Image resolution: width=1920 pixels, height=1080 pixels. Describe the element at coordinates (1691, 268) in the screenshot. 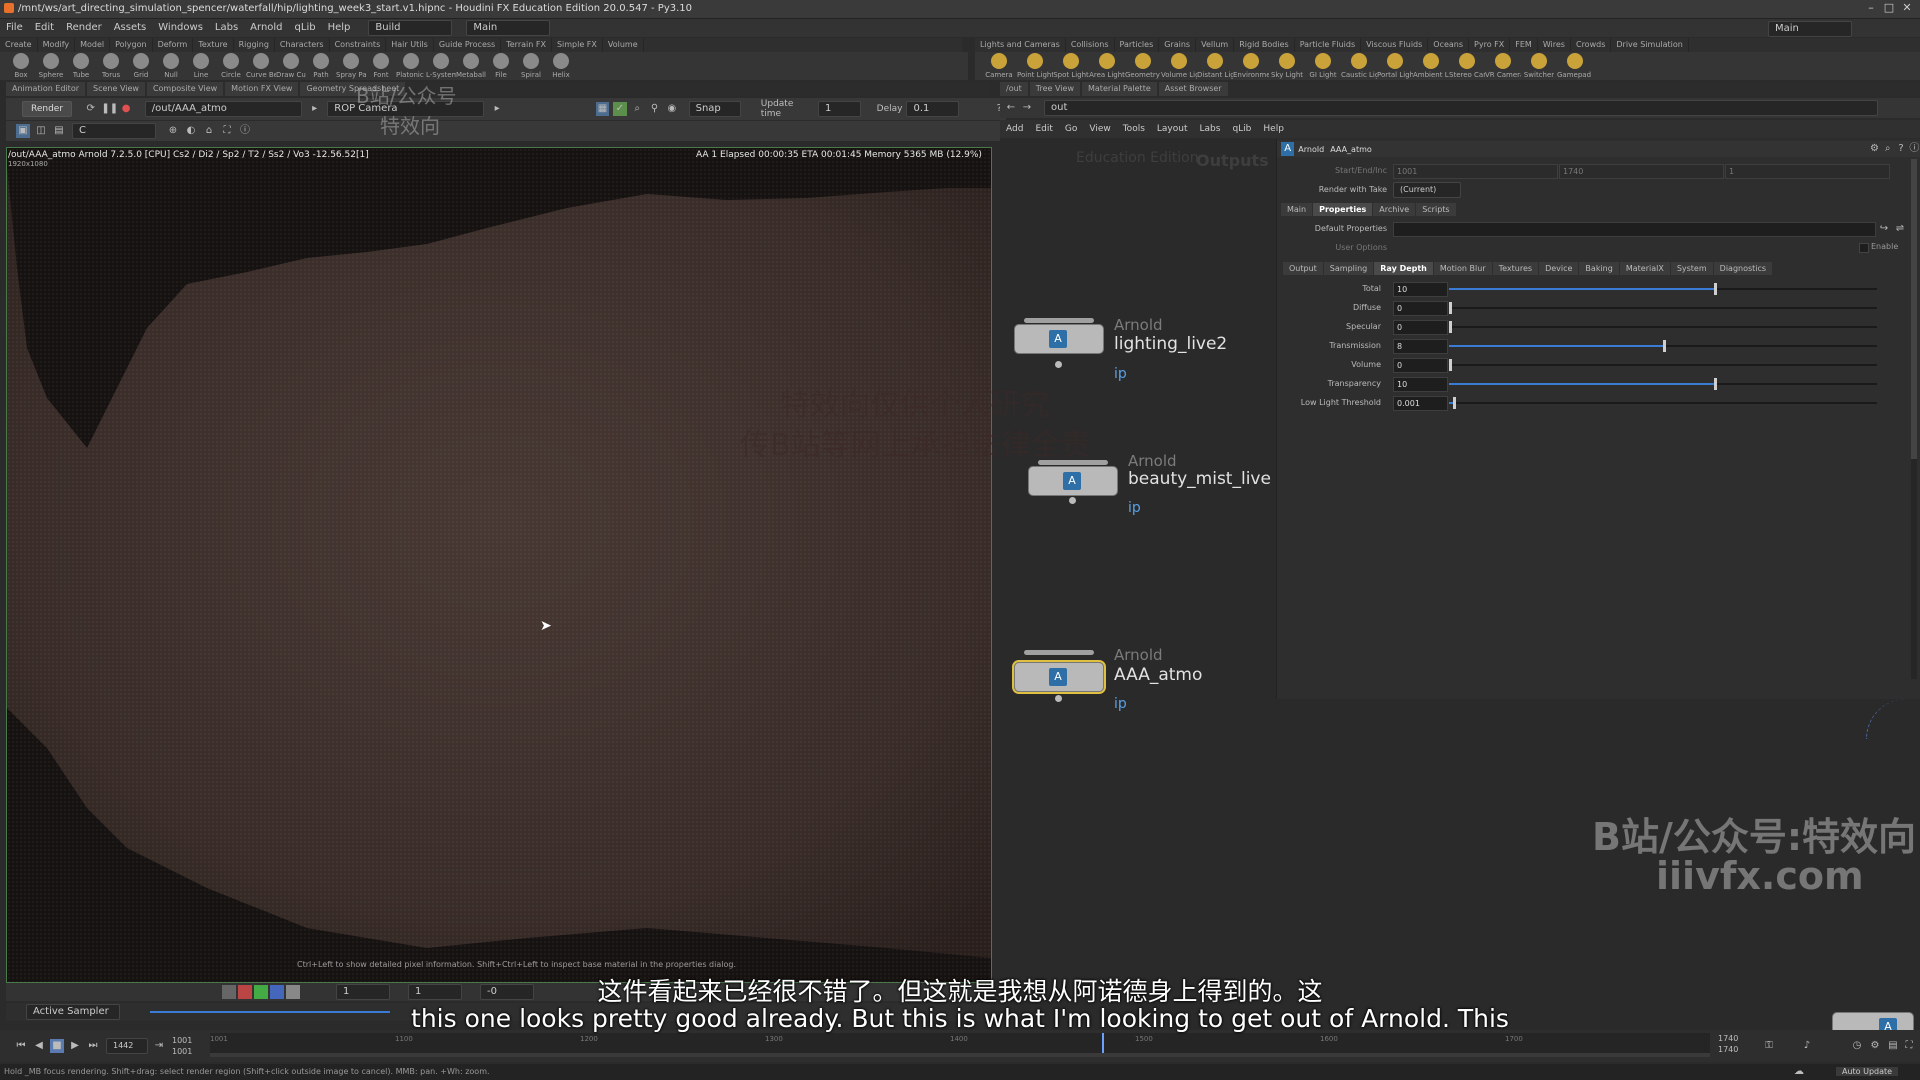

I see `param-subtab-system: System` at that location.